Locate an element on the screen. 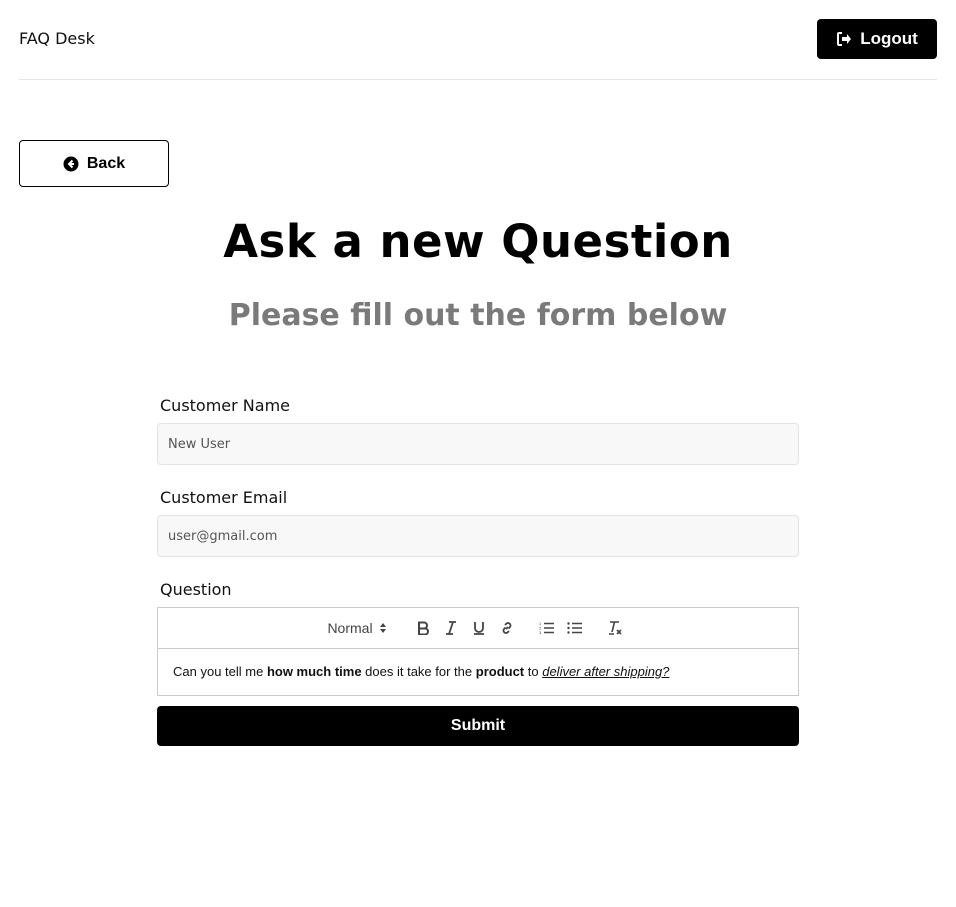 The height and width of the screenshot is (907, 956). content-italic-underline: deliver after shipping? is located at coordinates (606, 671).